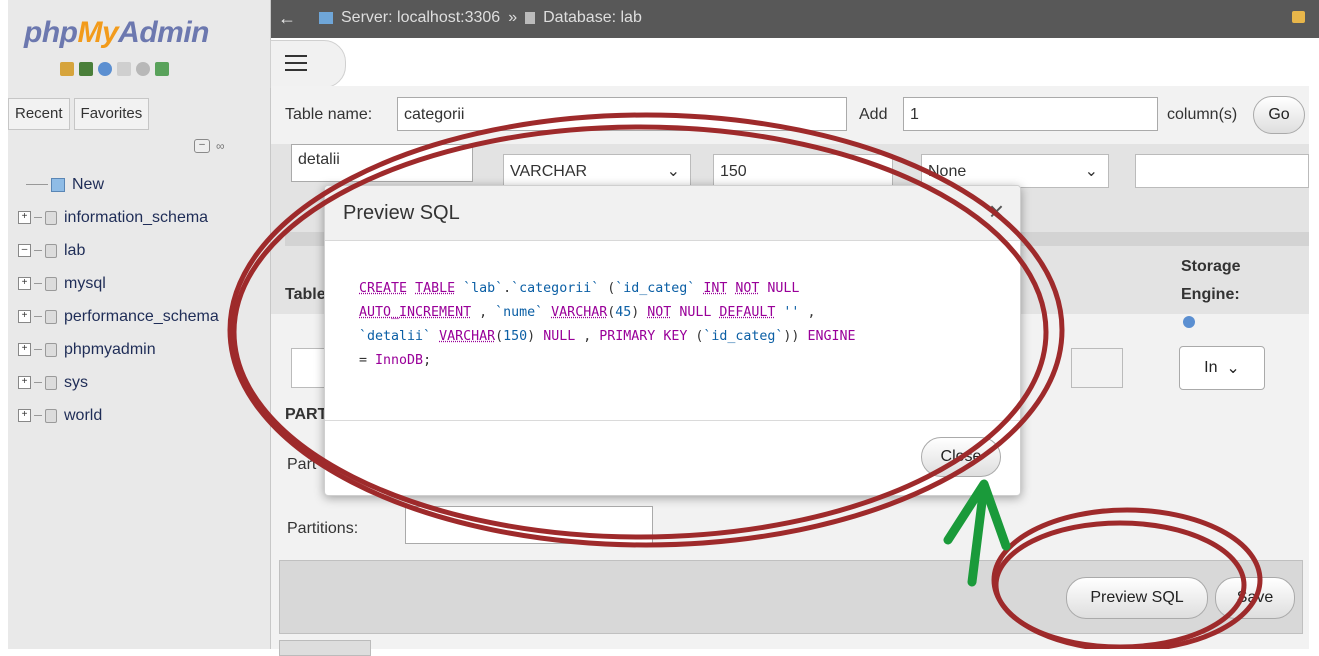 The image size is (1319, 656). I want to click on red-ellipse-buttons-inner, so click(1120, 584).